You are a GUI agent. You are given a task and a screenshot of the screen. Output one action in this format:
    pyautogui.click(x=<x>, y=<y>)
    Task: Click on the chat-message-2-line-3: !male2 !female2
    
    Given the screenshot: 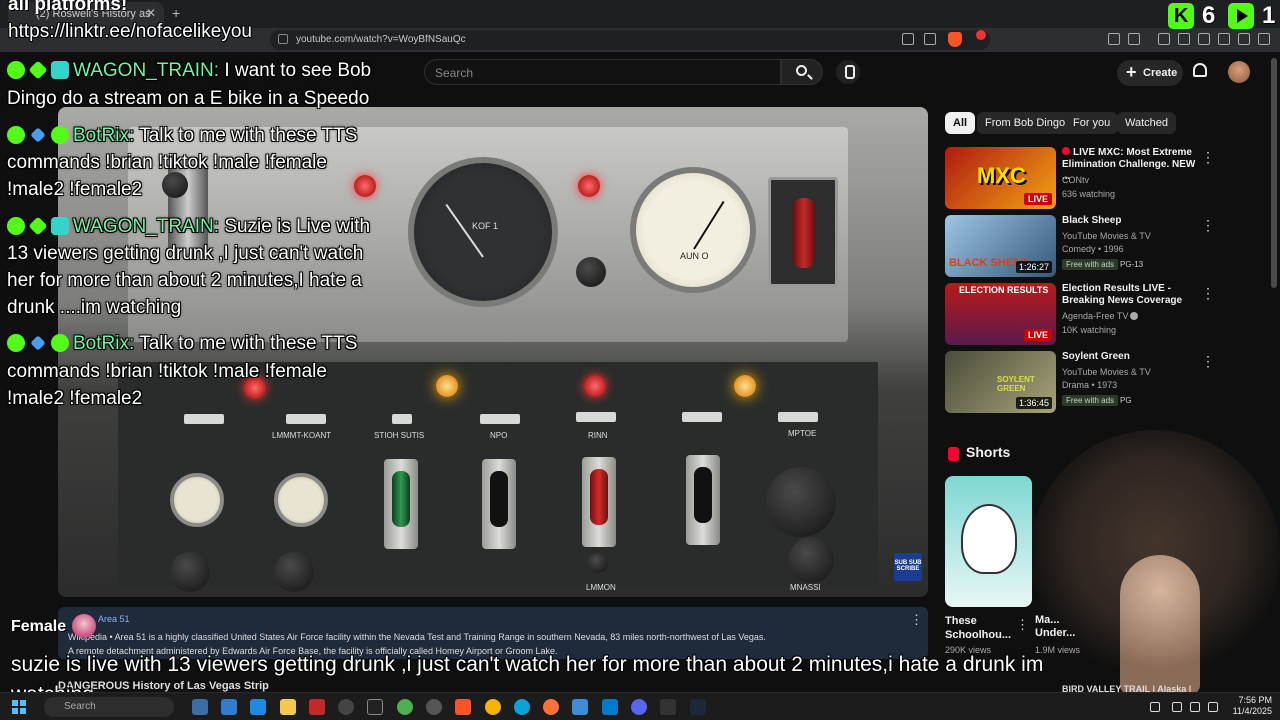 What is the action you would take?
    pyautogui.click(x=75, y=189)
    